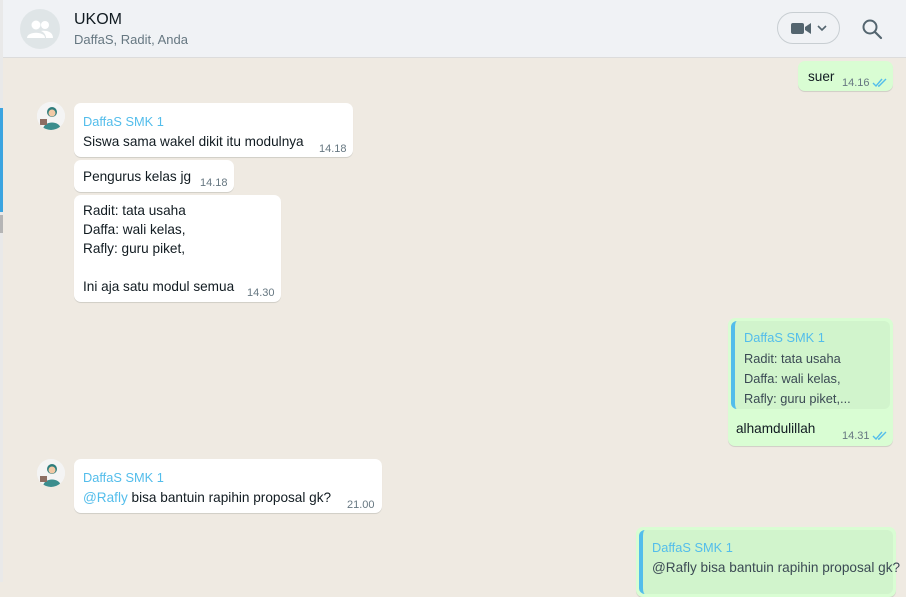  What do you see at coordinates (792, 358) in the screenshot?
I see `quoted-text-line: Radit: tata usaha` at bounding box center [792, 358].